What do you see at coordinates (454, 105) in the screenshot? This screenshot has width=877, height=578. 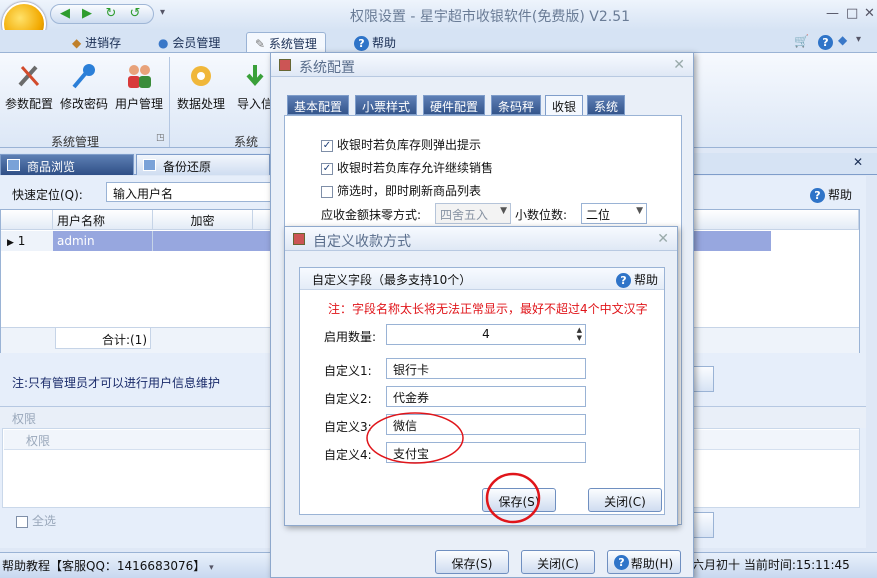 I see `tab-hardware-config: 硬件配置` at bounding box center [454, 105].